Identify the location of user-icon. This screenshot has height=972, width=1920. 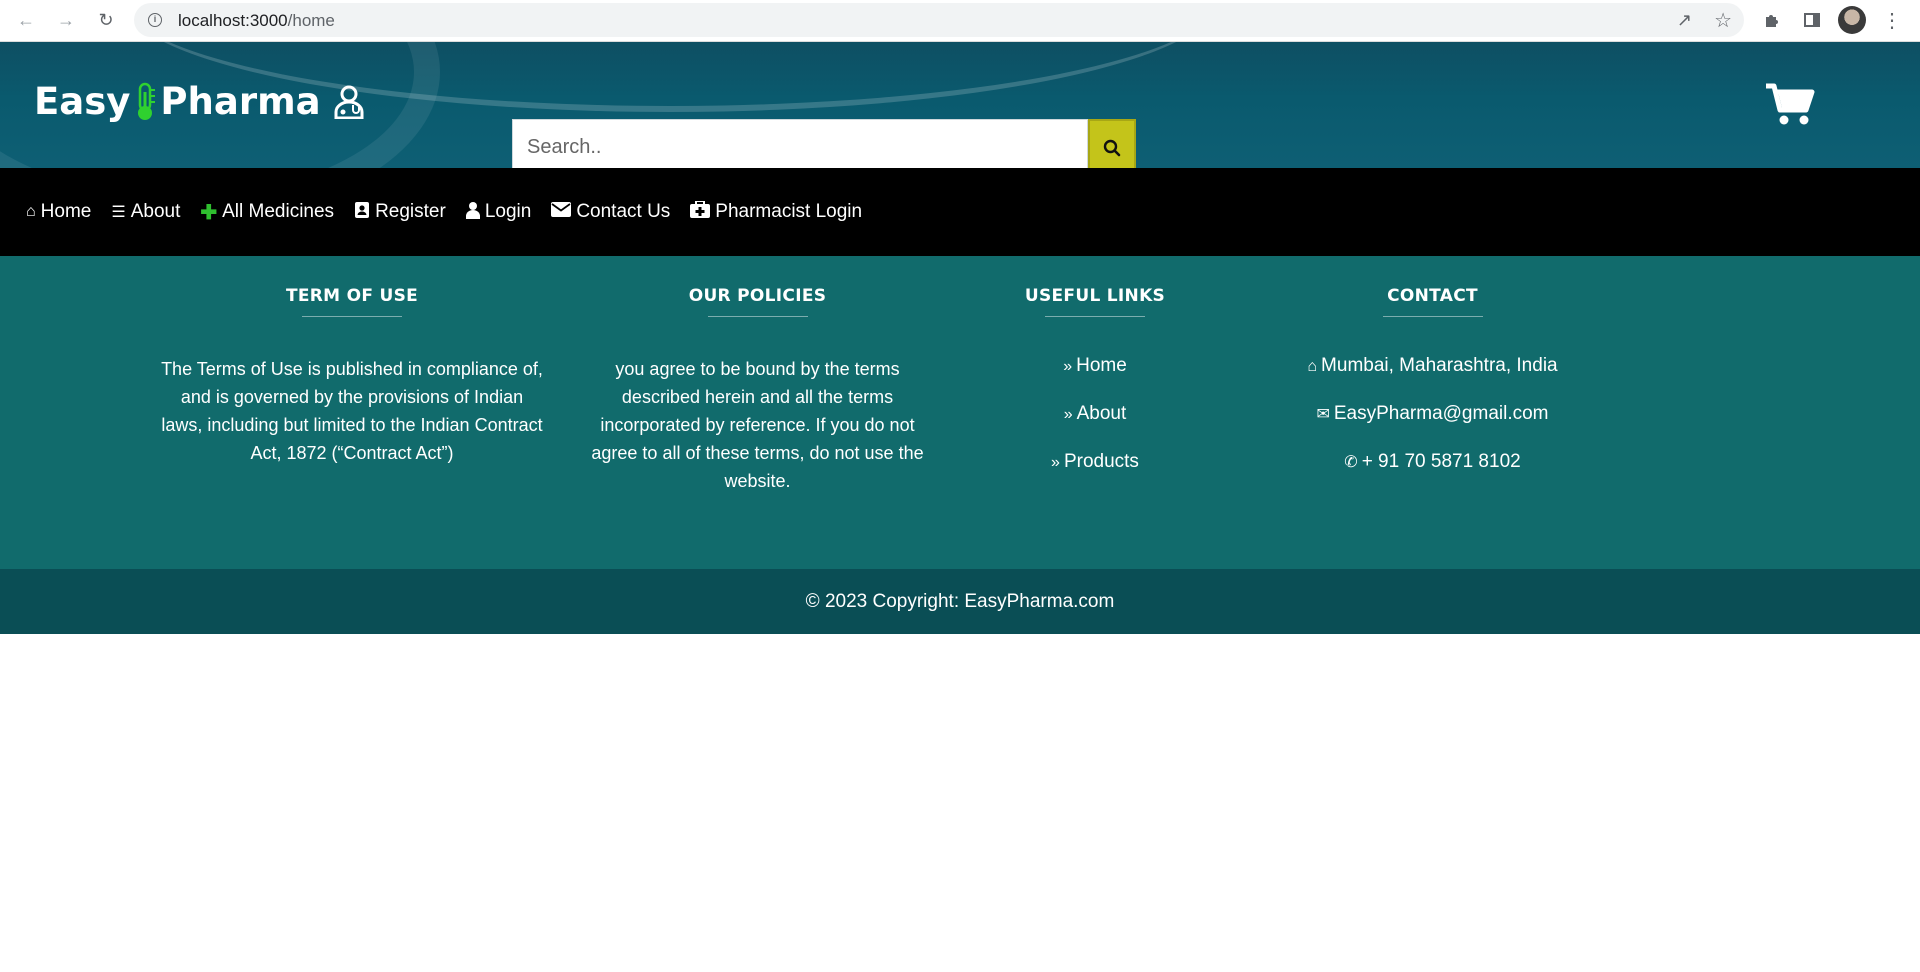
(472, 212).